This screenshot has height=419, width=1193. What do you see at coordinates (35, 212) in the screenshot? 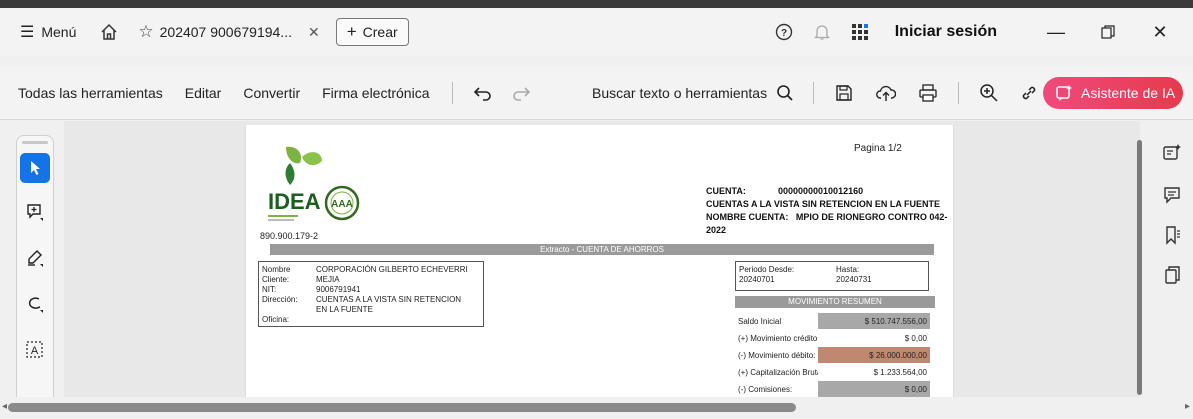
I see `add-comment-icon` at bounding box center [35, 212].